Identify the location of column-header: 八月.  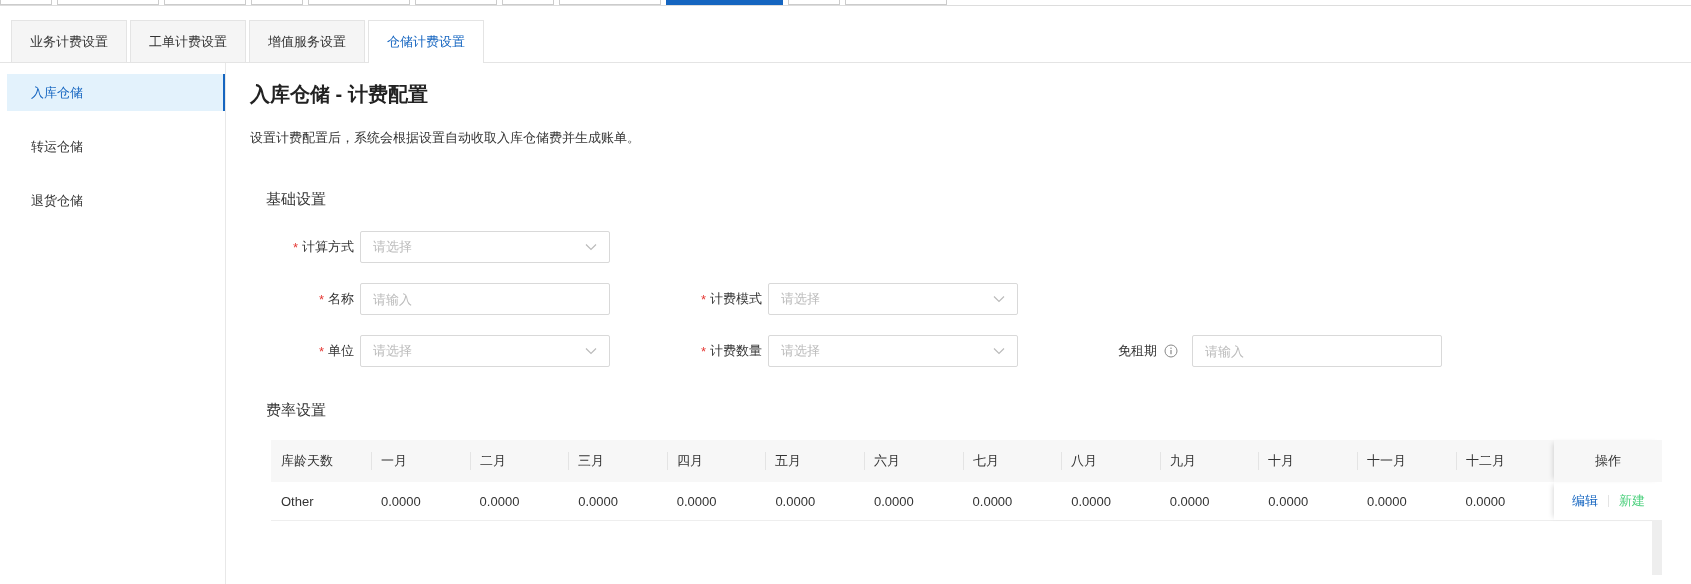
(1110, 461).